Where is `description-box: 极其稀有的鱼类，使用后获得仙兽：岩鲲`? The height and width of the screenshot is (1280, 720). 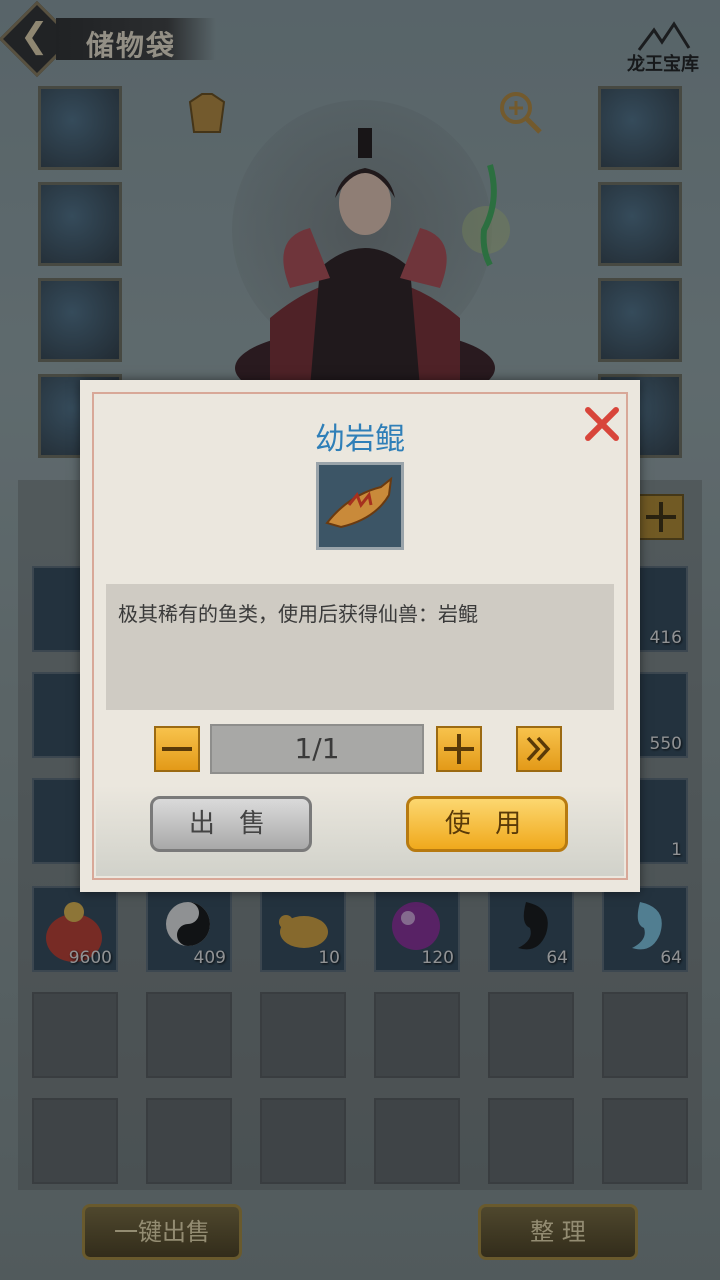 description-box: 极其稀有的鱼类，使用后获得仙兽：岩鲲 is located at coordinates (360, 647).